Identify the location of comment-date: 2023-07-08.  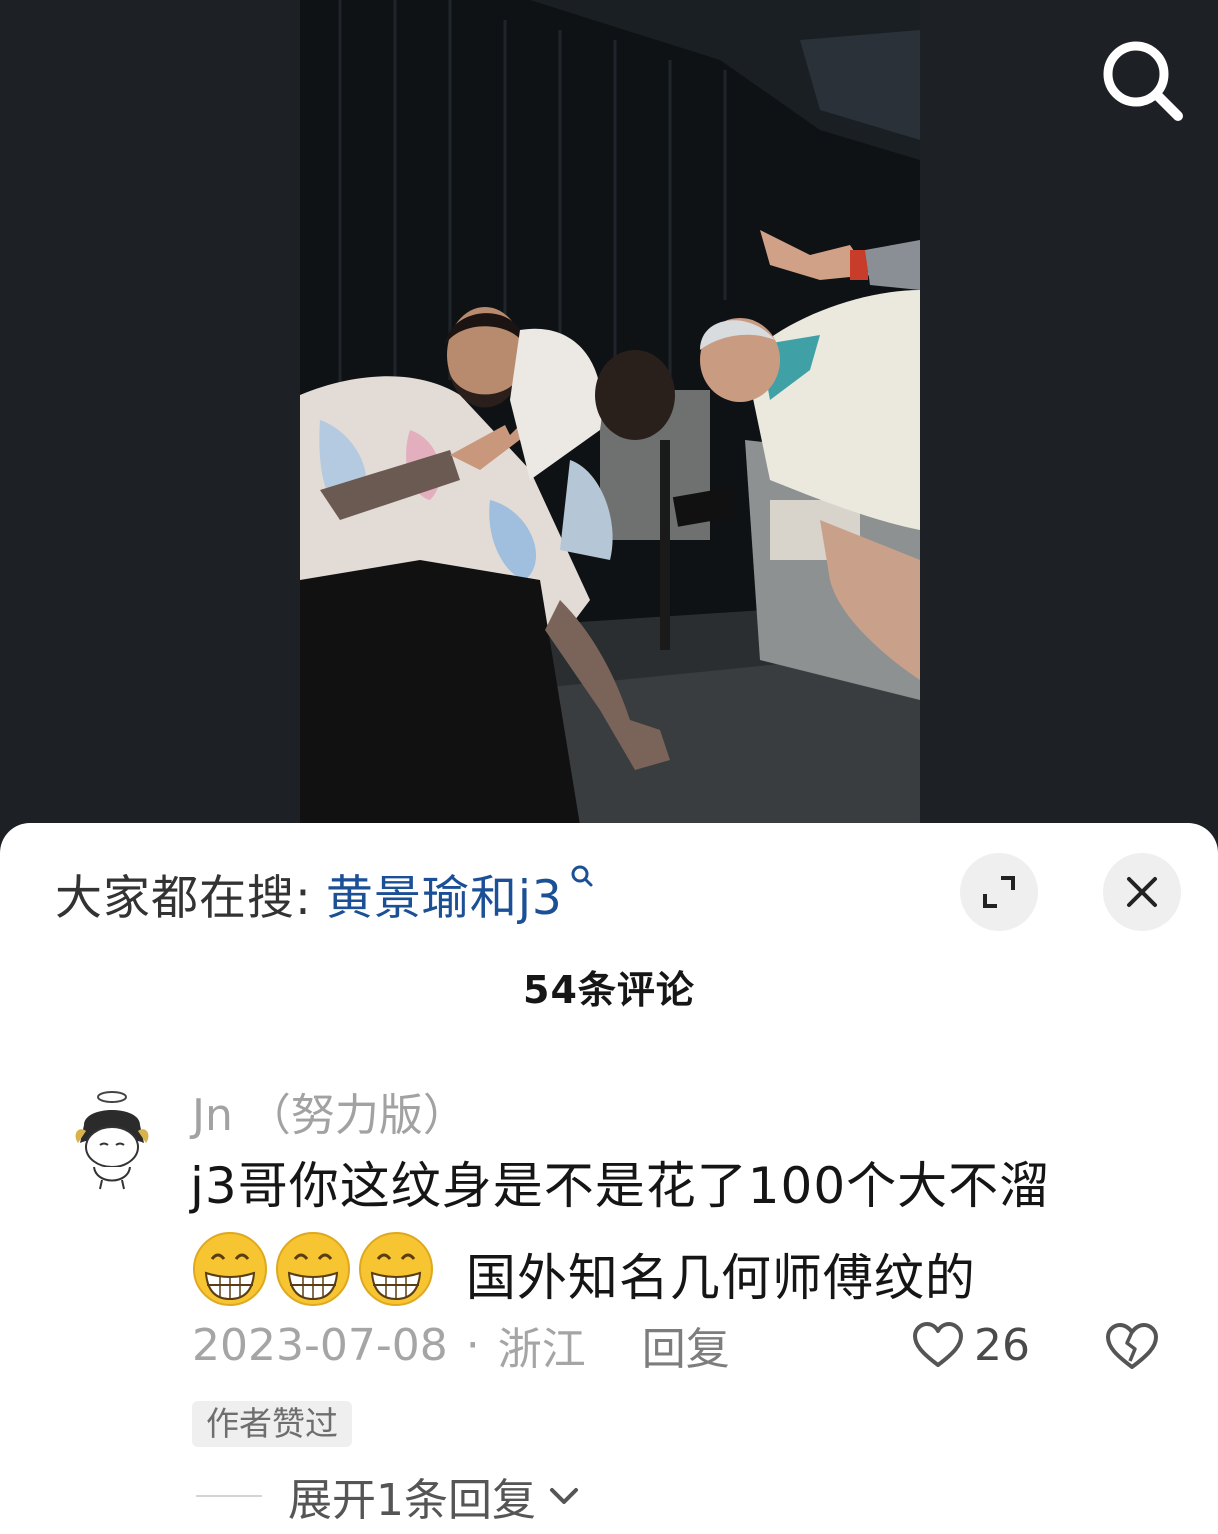
(320, 1345).